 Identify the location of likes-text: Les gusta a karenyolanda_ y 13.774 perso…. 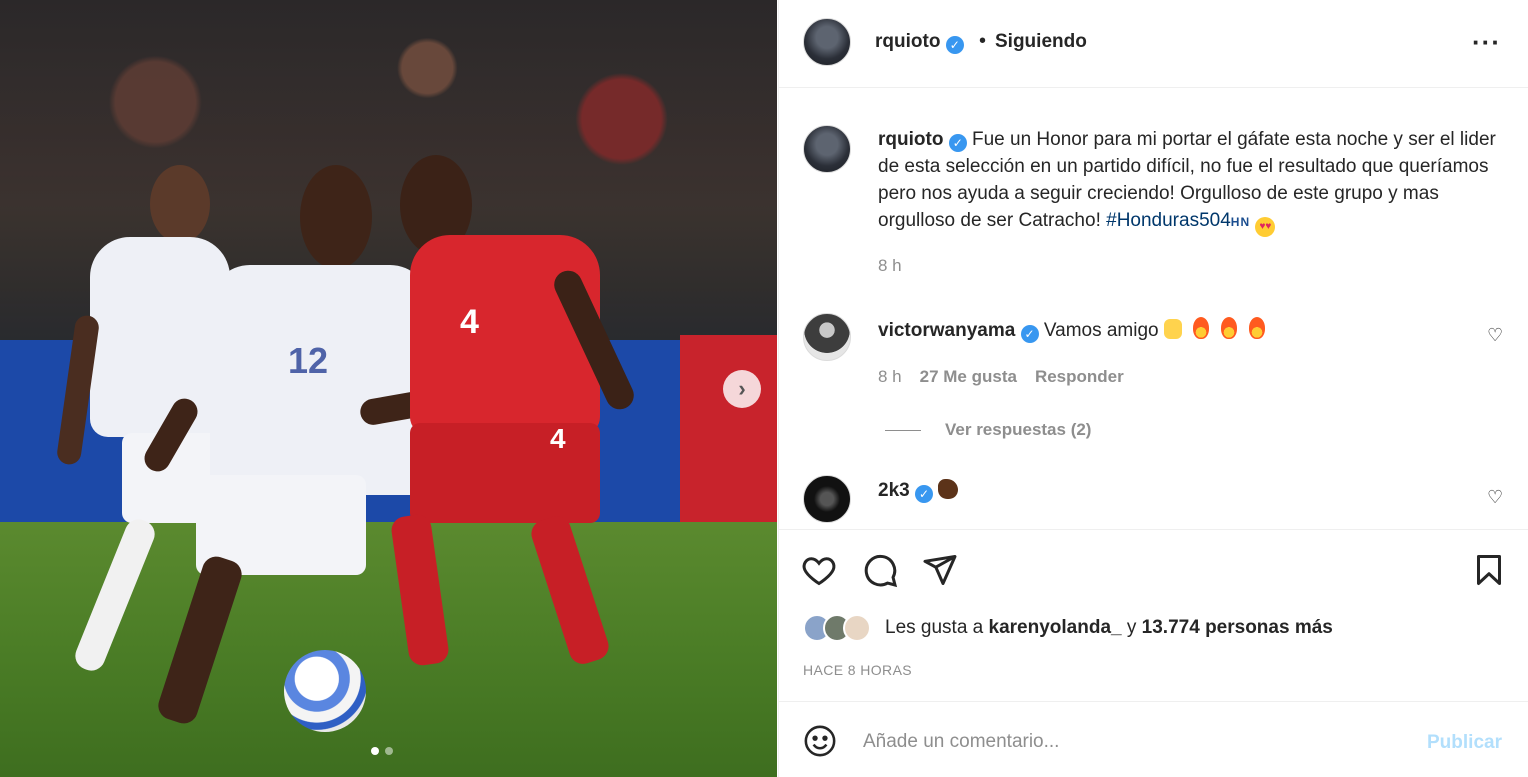
(1109, 628).